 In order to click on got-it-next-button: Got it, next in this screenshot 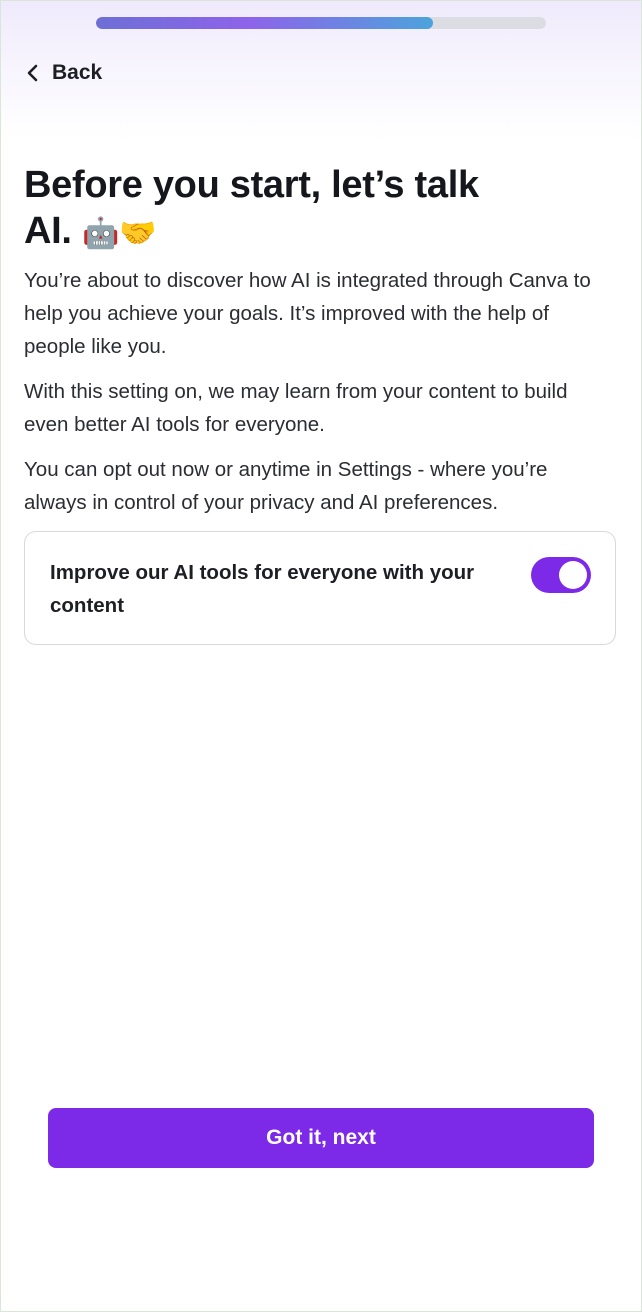, I will do `click(321, 1138)`.